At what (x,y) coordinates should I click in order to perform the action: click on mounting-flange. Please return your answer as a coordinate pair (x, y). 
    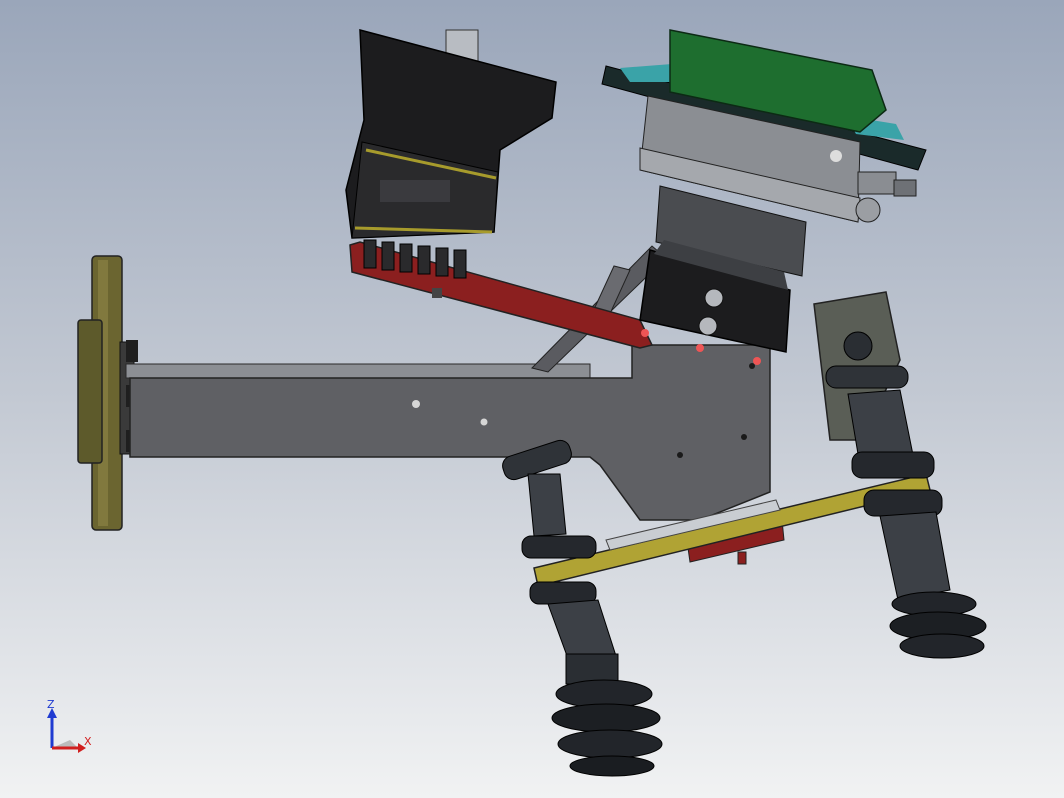
    Looking at the image, I should click on (107, 393).